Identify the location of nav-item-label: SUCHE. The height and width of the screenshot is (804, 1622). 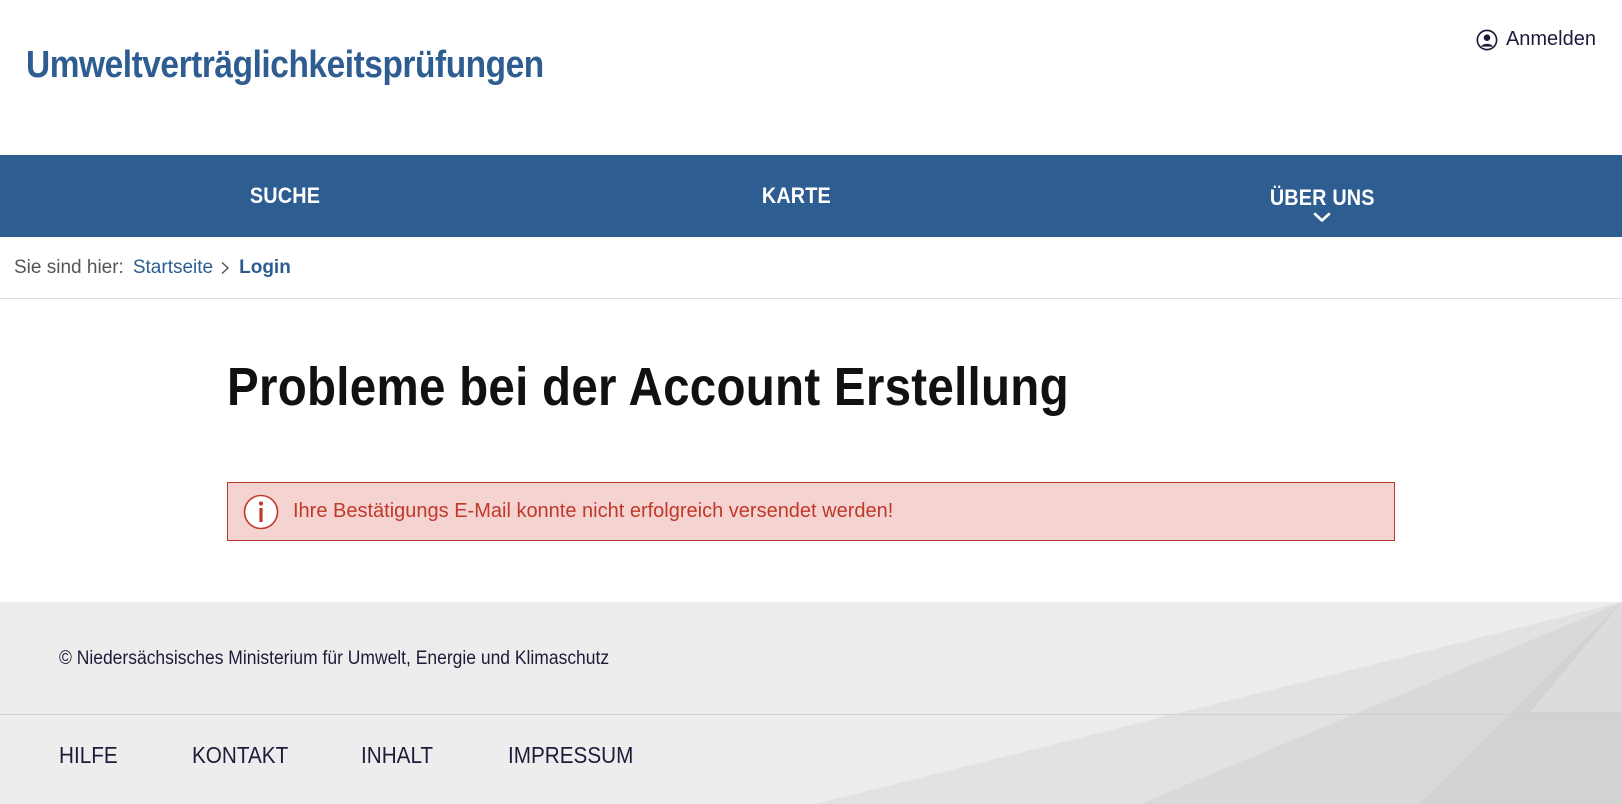
(285, 195).